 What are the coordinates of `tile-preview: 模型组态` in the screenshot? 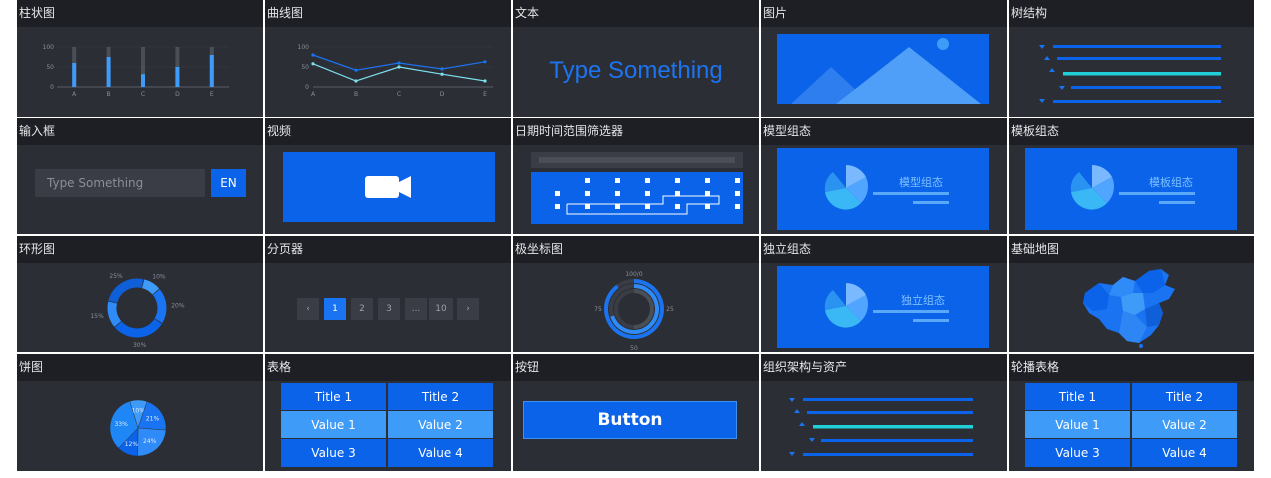 It's located at (884, 189).